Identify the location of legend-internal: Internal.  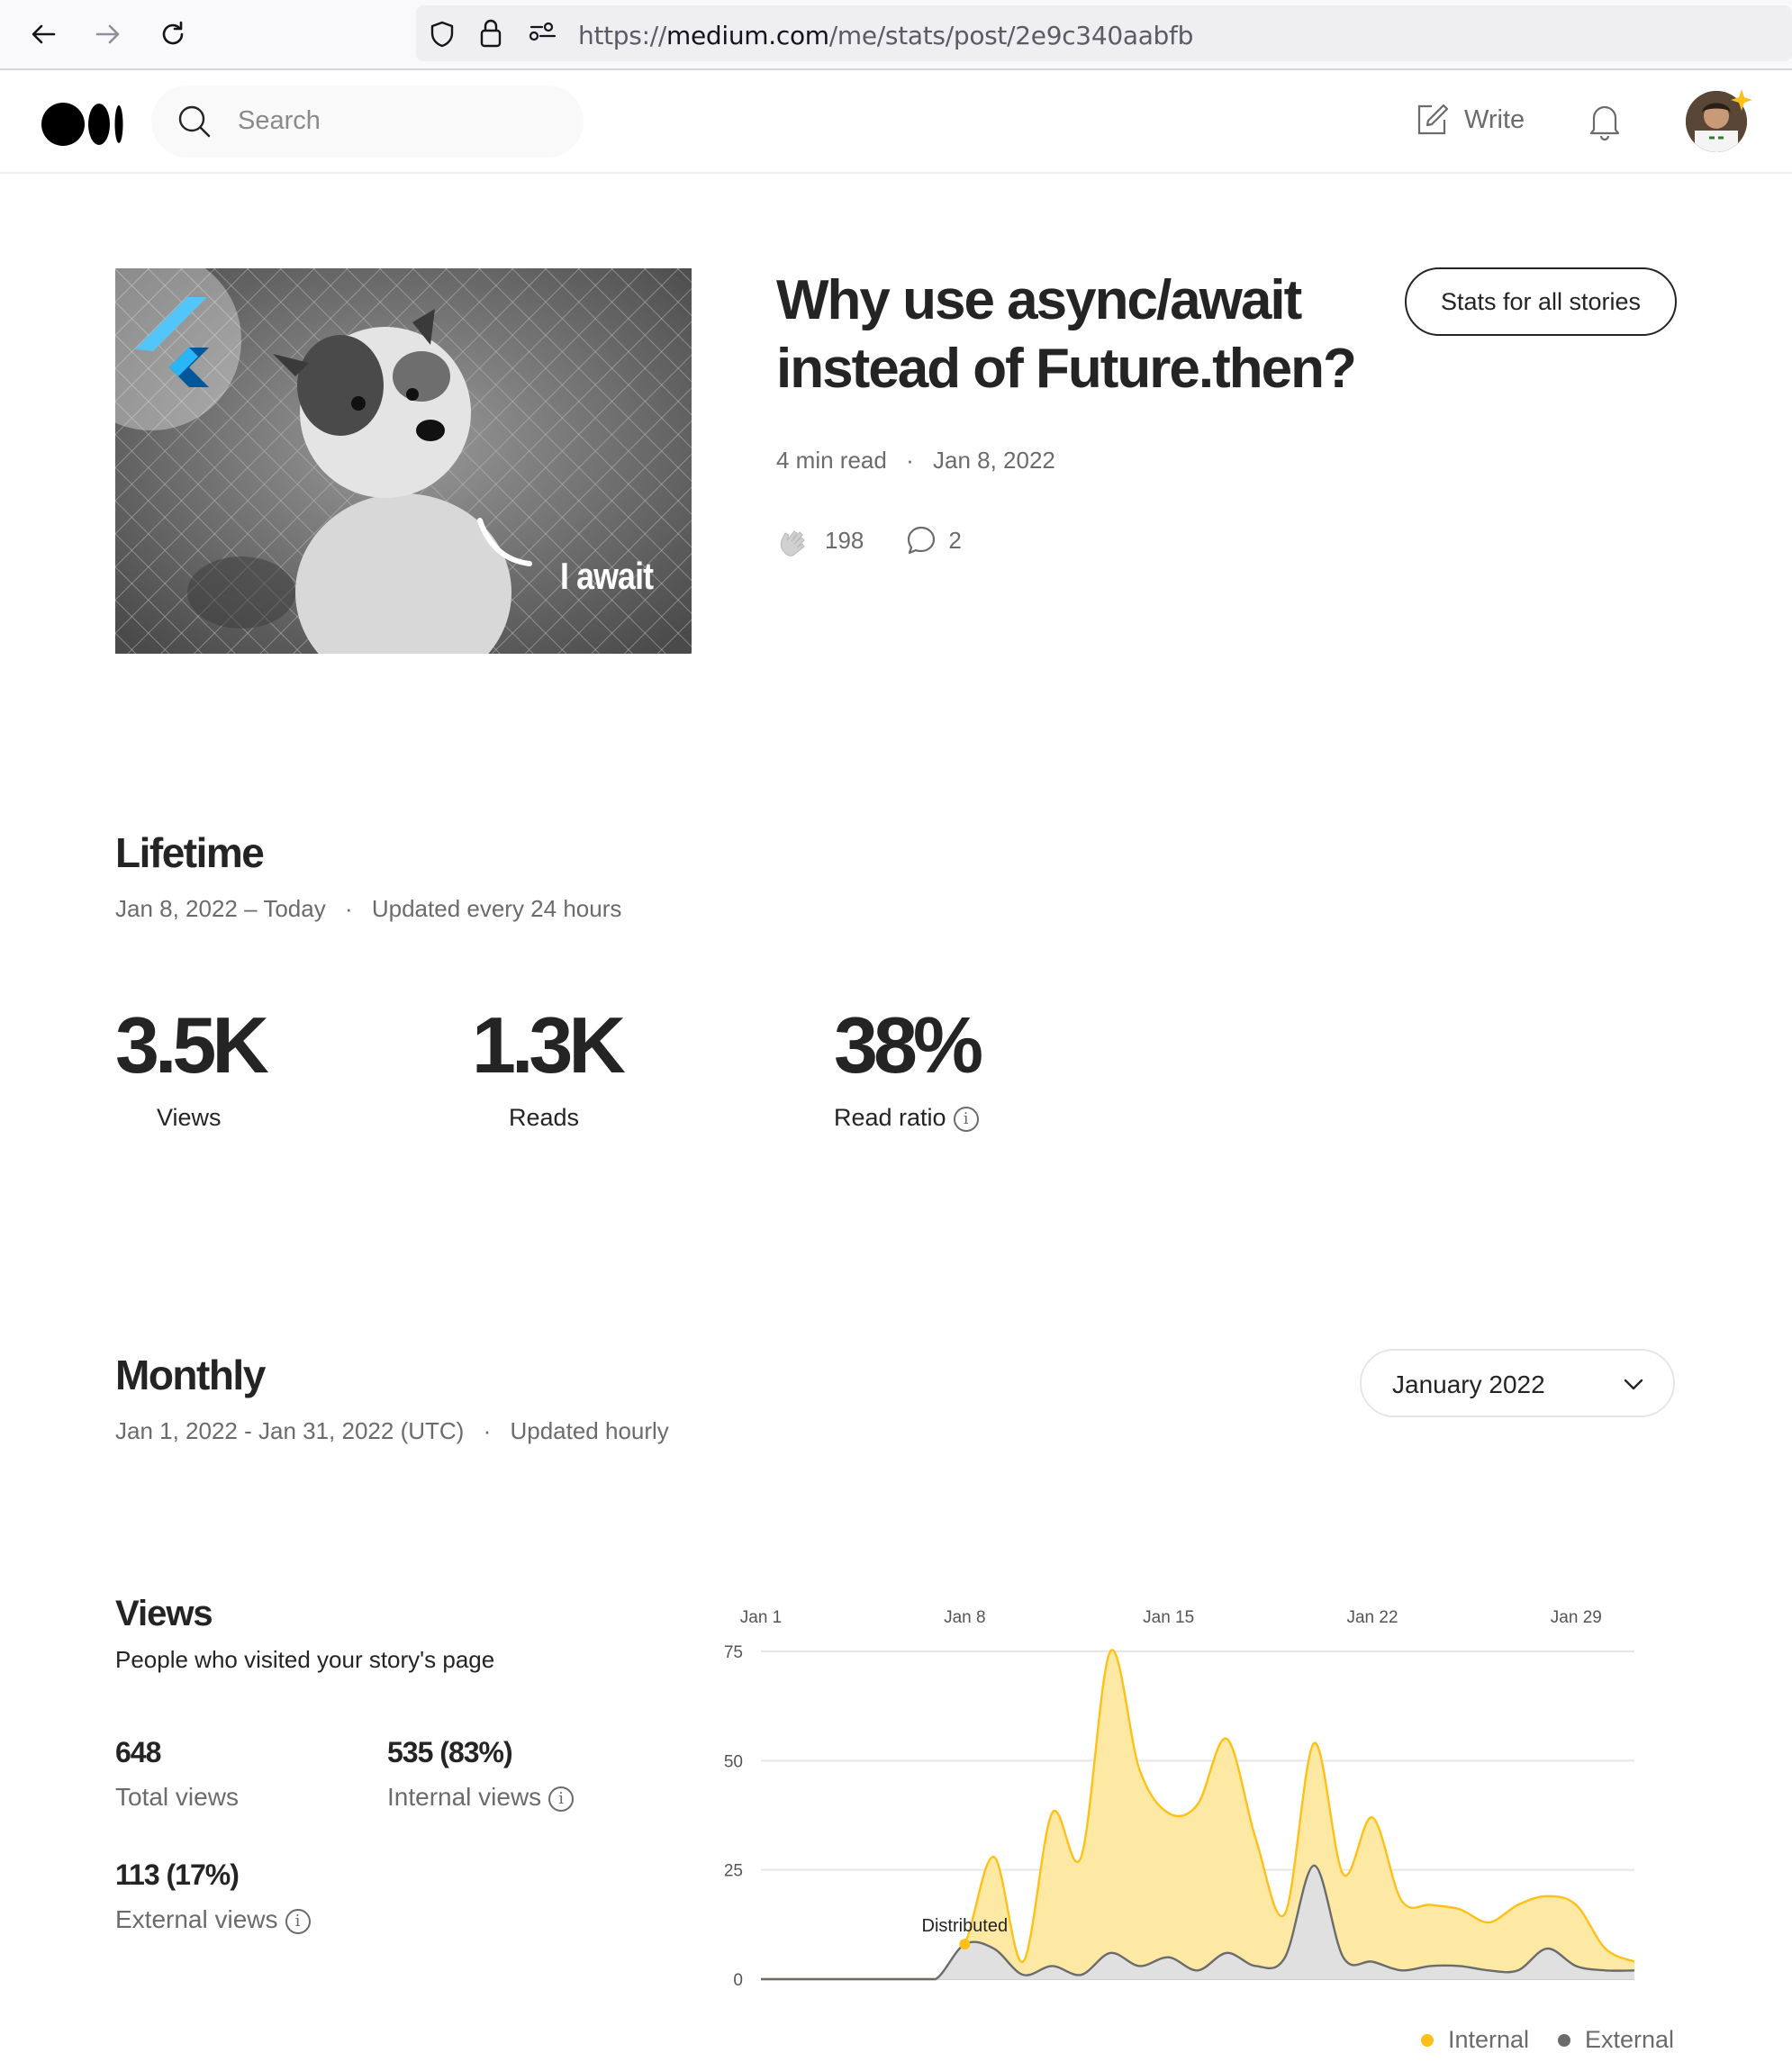
(1475, 2040).